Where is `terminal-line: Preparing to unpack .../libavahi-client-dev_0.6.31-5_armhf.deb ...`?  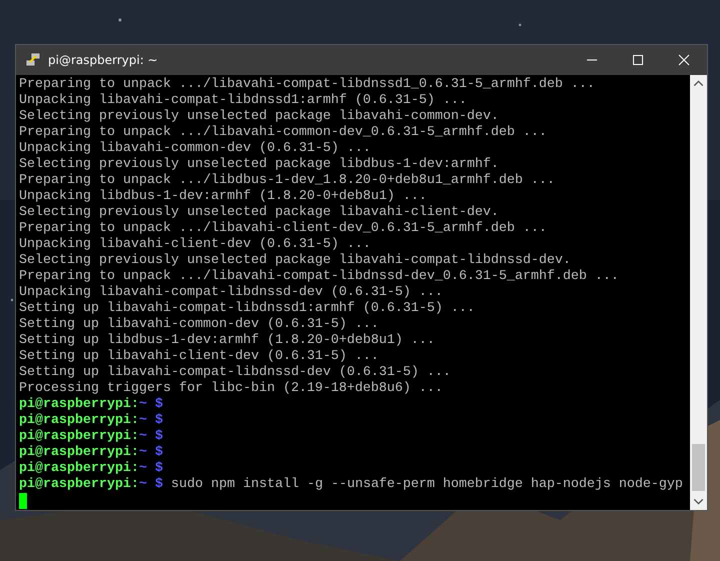 terminal-line: Preparing to unpack .../libavahi-client-dev_0.6.31-5_armhf.deb ... is located at coordinates (283, 229).